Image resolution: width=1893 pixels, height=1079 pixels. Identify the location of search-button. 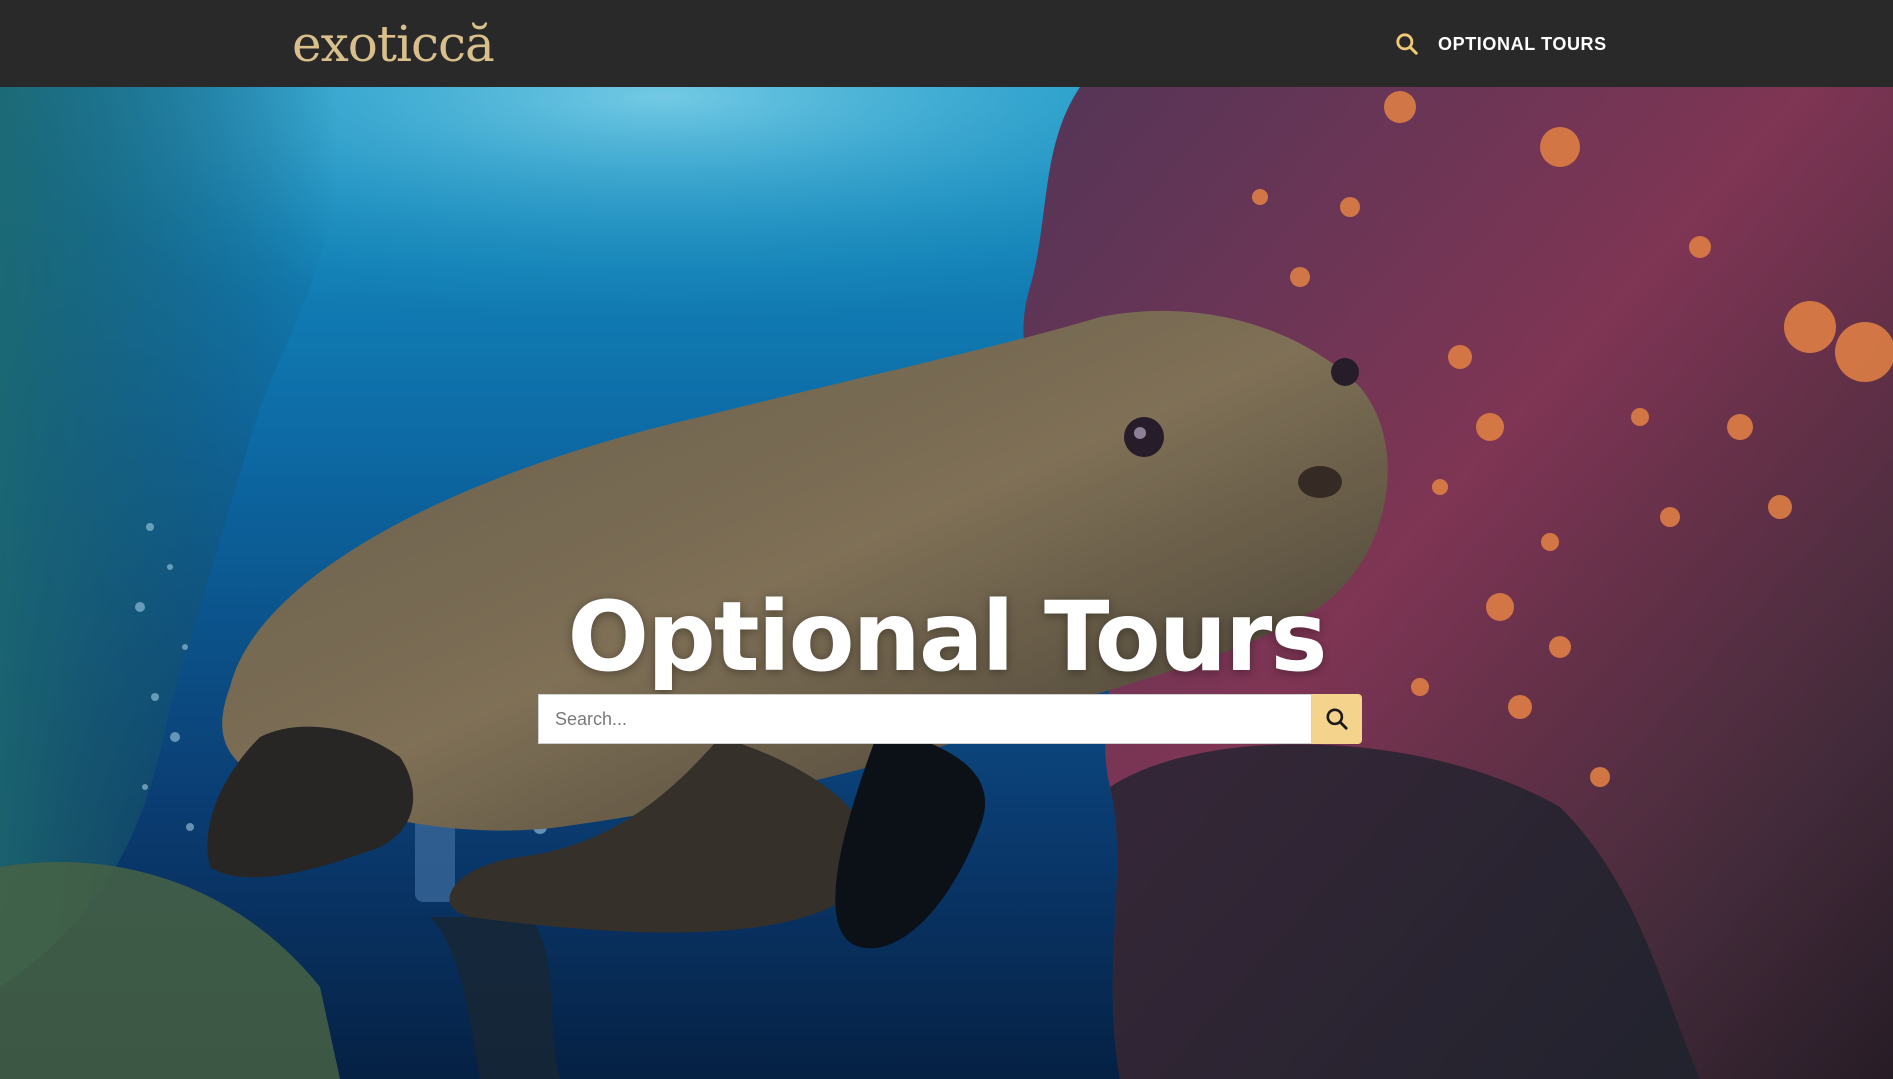
(1337, 719).